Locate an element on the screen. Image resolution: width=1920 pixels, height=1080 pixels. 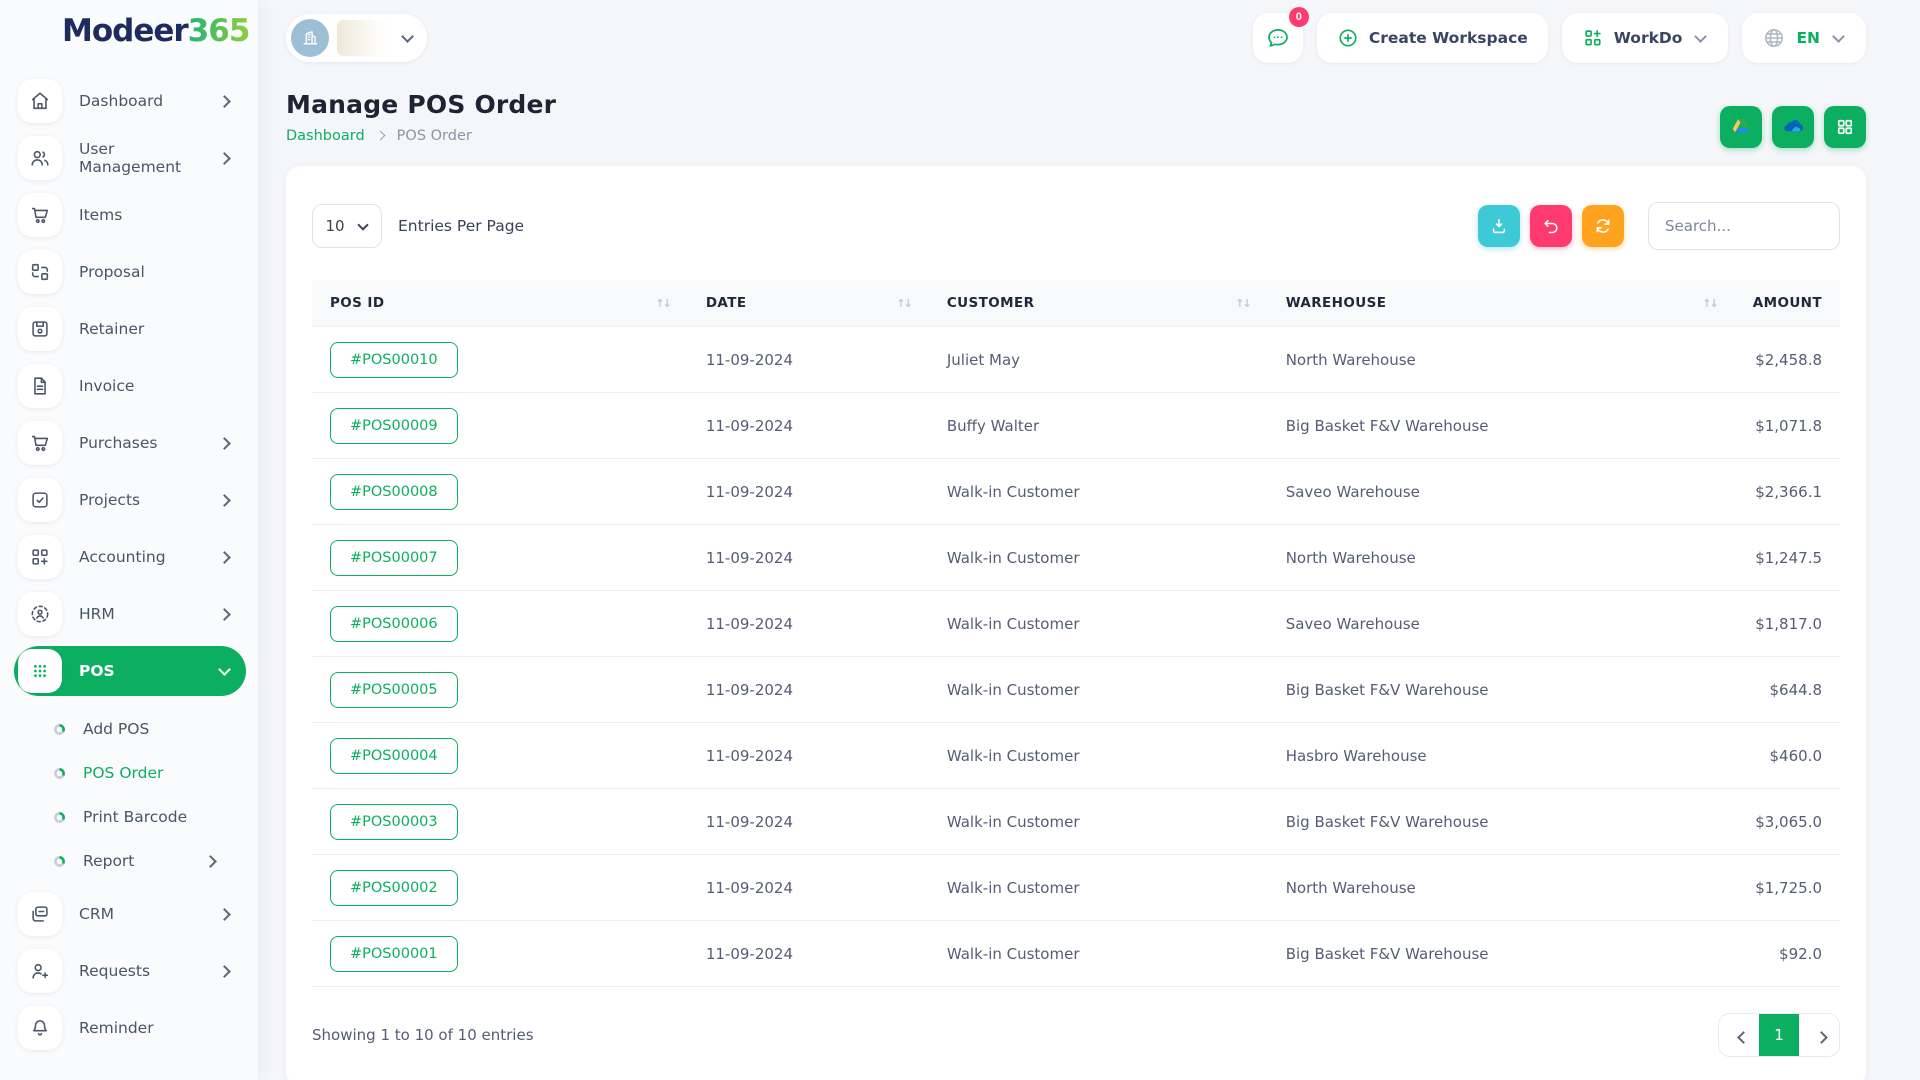
pos-id-badge: #POS00009 is located at coordinates (394, 425).